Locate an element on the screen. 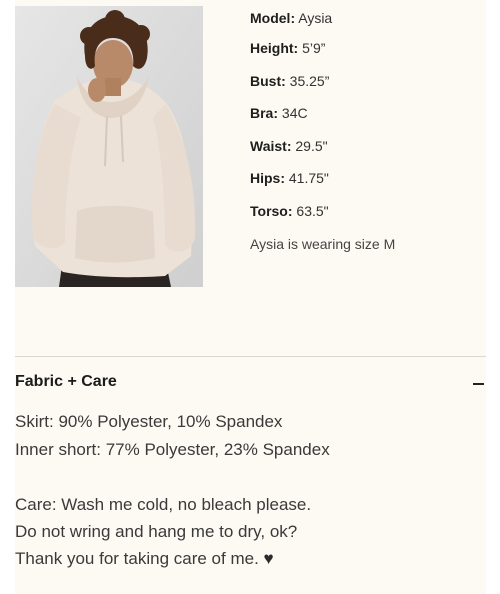  size-worn-note: Aysia is wearing size M is located at coordinates (323, 244).